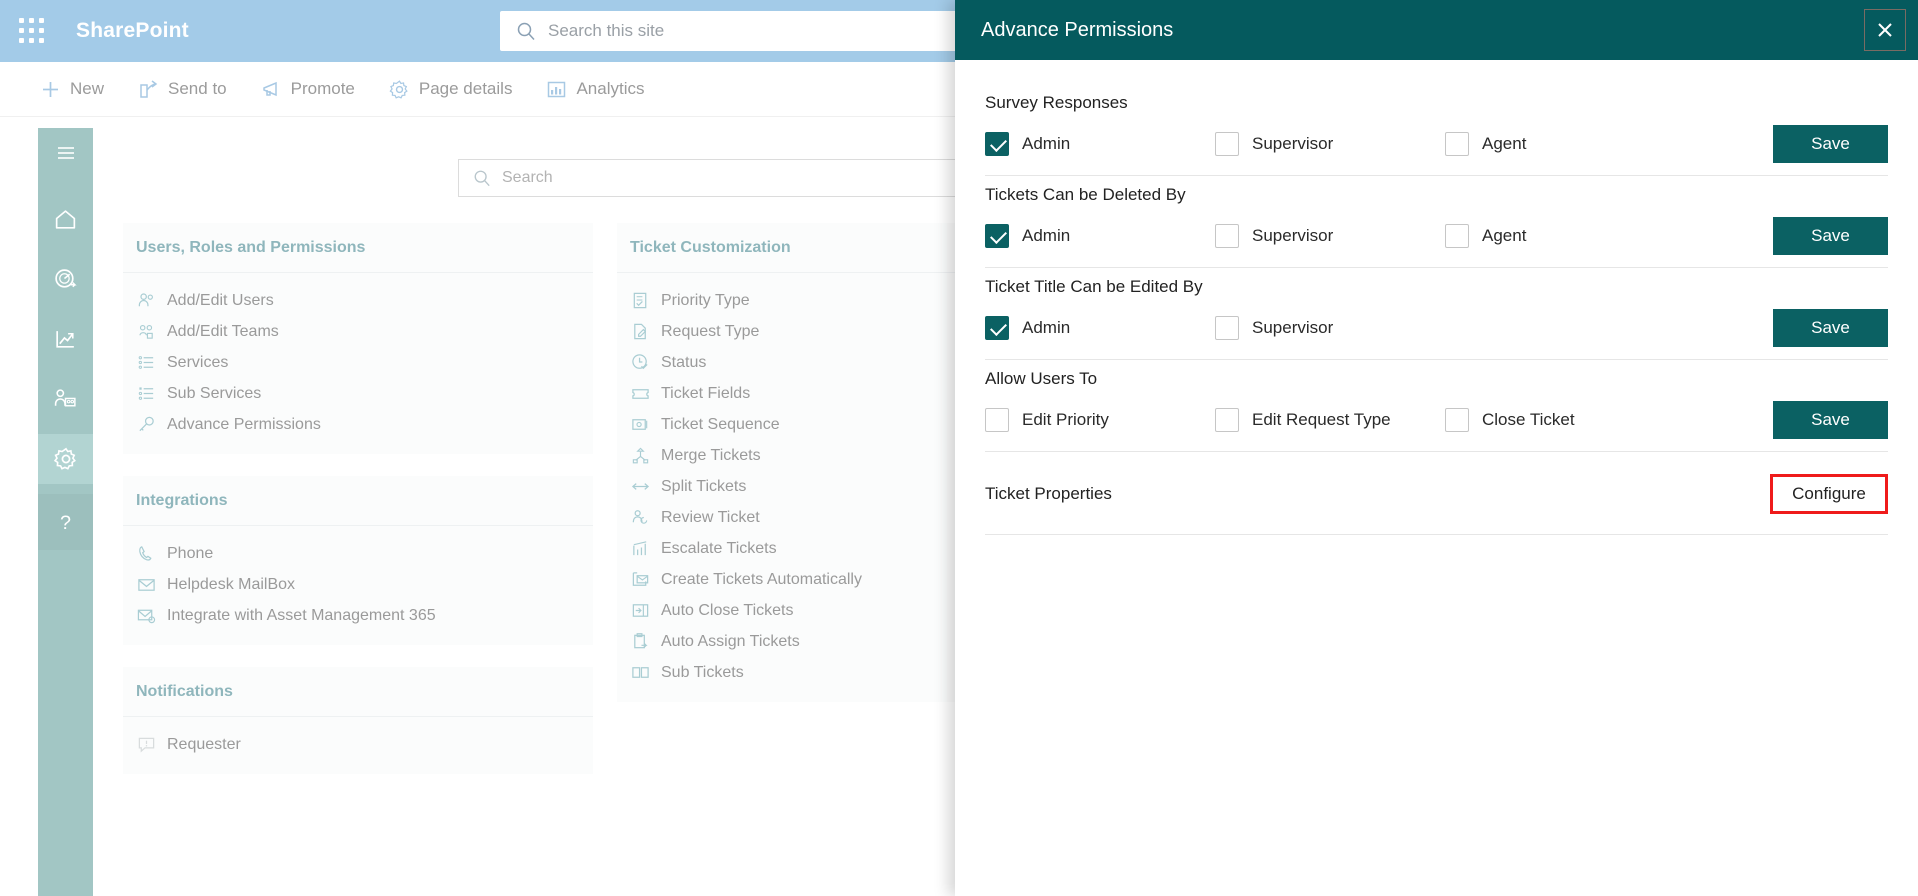  What do you see at coordinates (358, 393) in the screenshot?
I see `settings-link-sub-services: Sub Services` at bounding box center [358, 393].